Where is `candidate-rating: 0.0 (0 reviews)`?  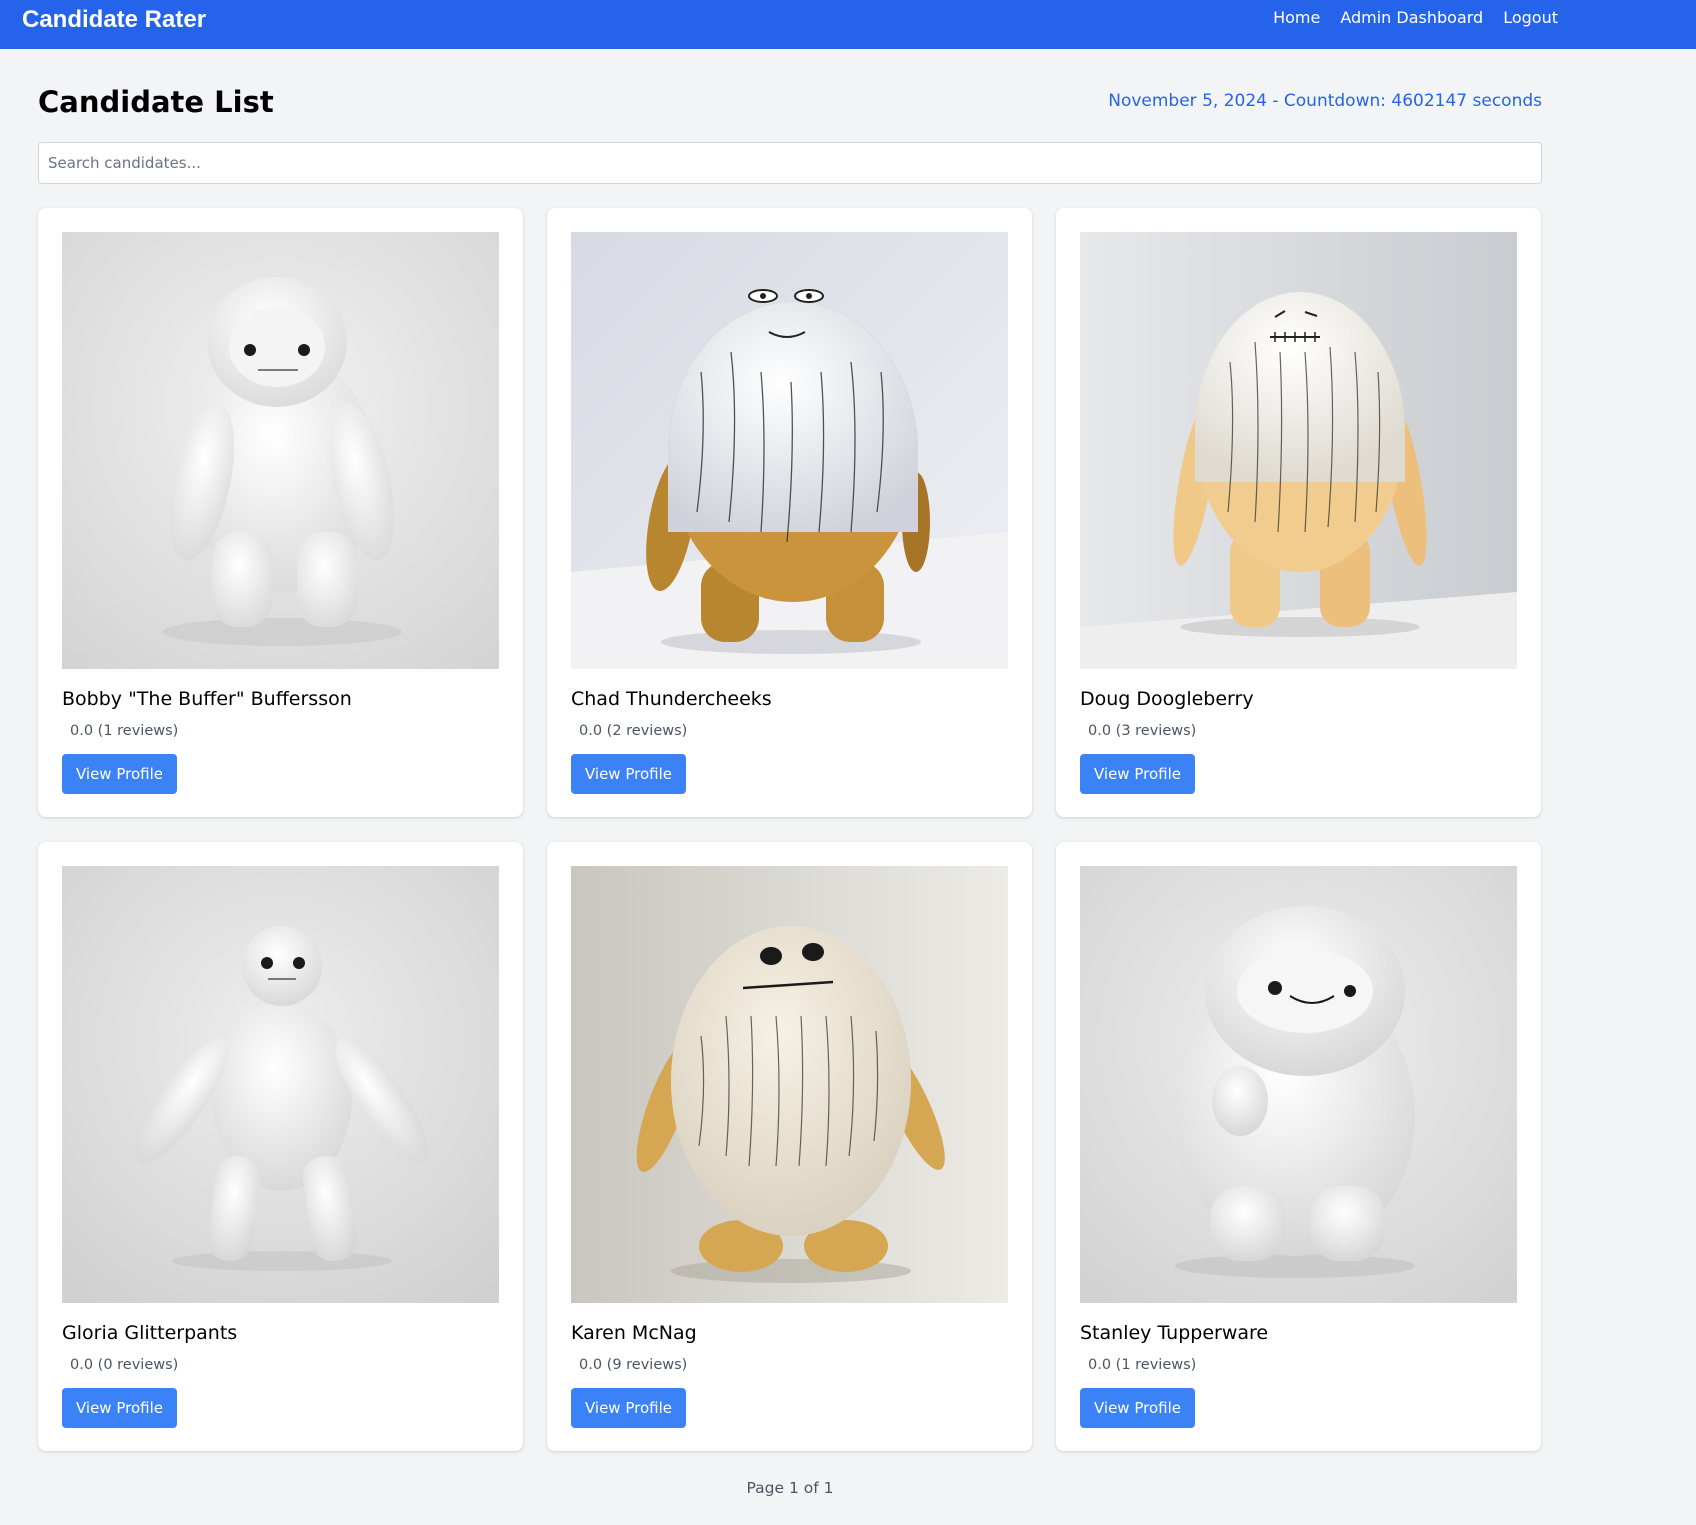
candidate-rating: 0.0 (0 reviews) is located at coordinates (124, 1365).